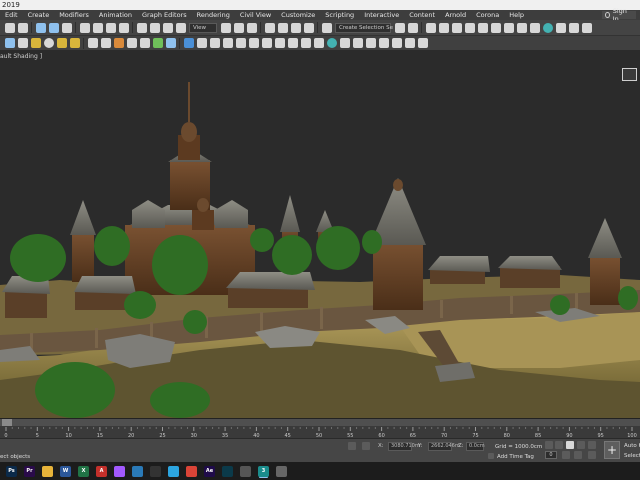 The image size is (640, 480). What do you see at coordinates (612, 450) in the screenshot?
I see `set-key-button: +` at bounding box center [612, 450].